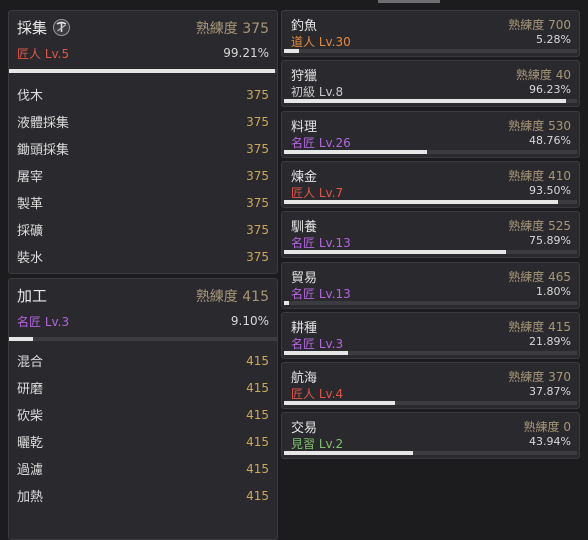 The image size is (588, 540). Describe the element at coordinates (30, 443) in the screenshot. I see `skill-name: 曬乾` at that location.